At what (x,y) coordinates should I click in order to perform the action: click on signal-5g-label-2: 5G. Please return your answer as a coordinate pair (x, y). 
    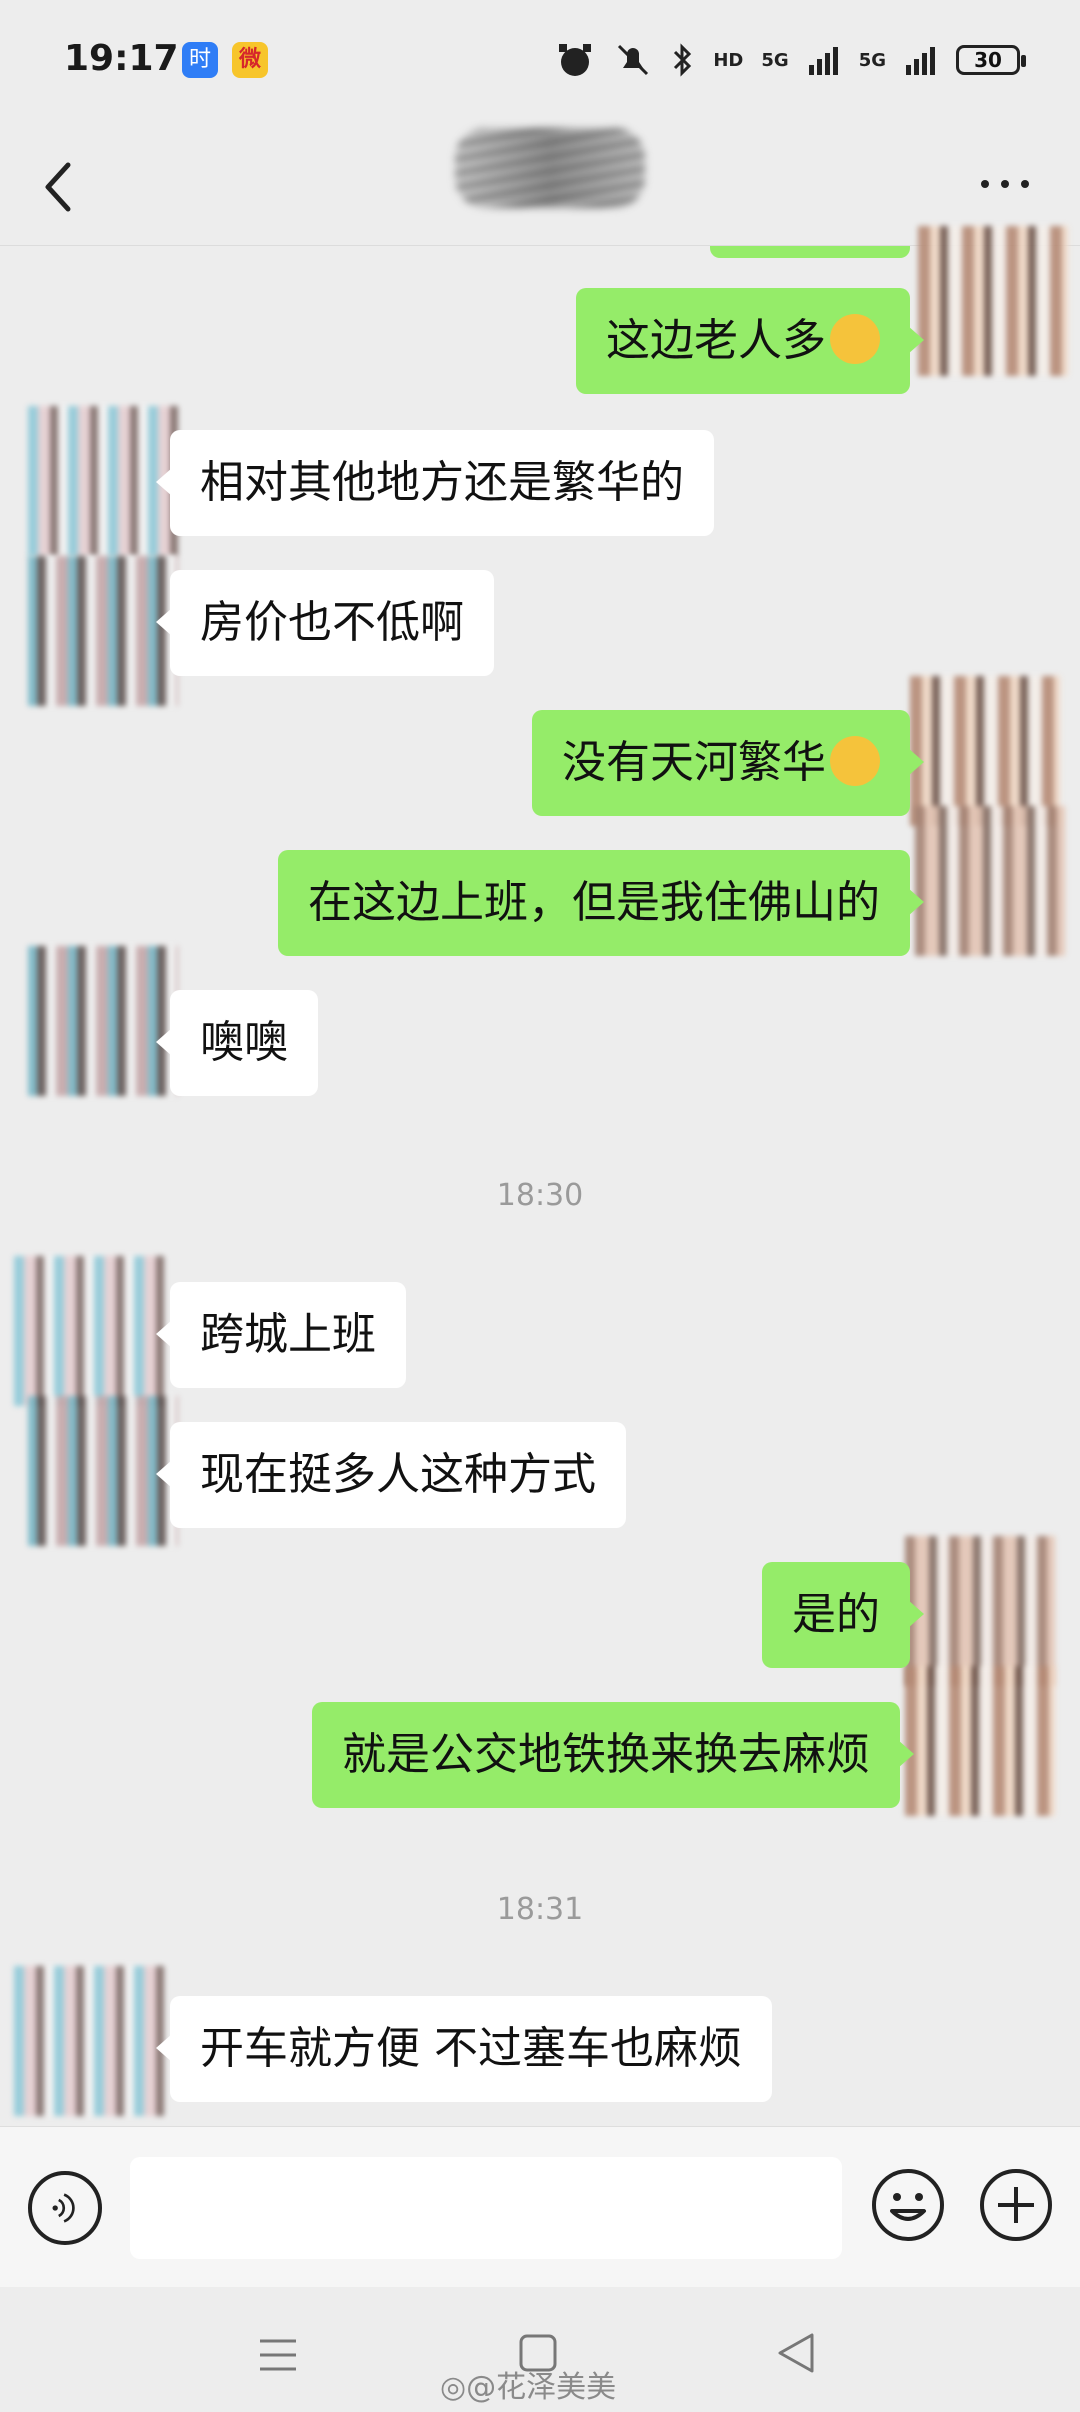
    Looking at the image, I should click on (872, 60).